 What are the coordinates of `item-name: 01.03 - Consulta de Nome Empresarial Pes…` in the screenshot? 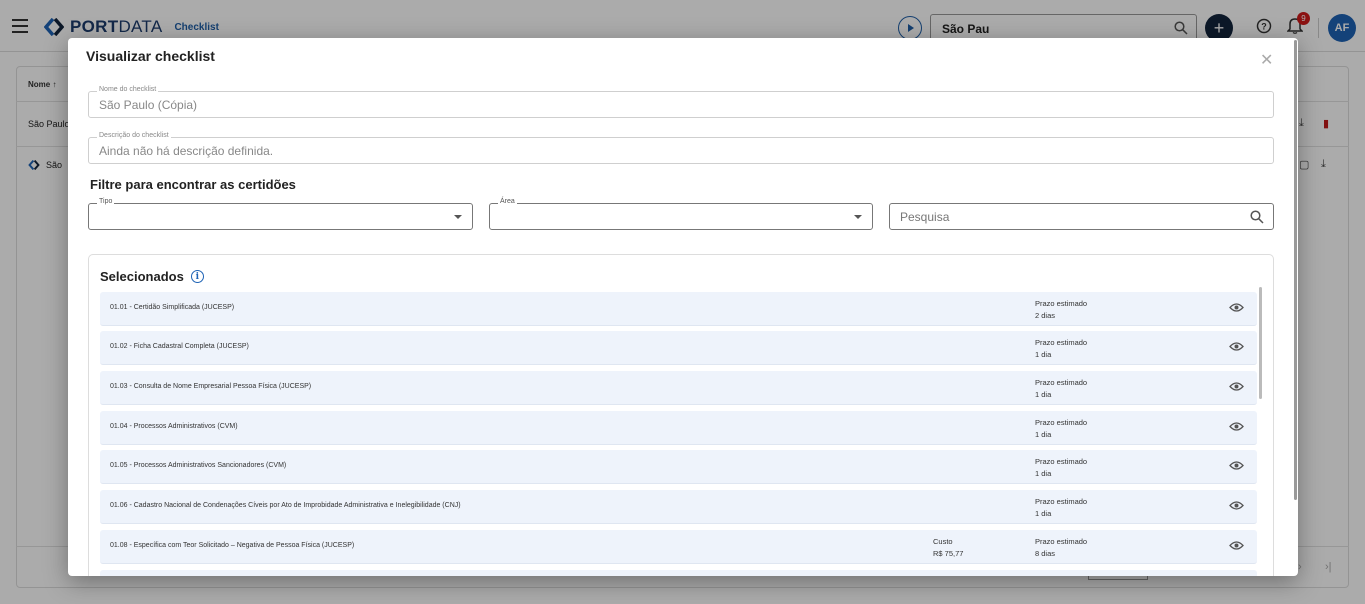 It's located at (211, 386).